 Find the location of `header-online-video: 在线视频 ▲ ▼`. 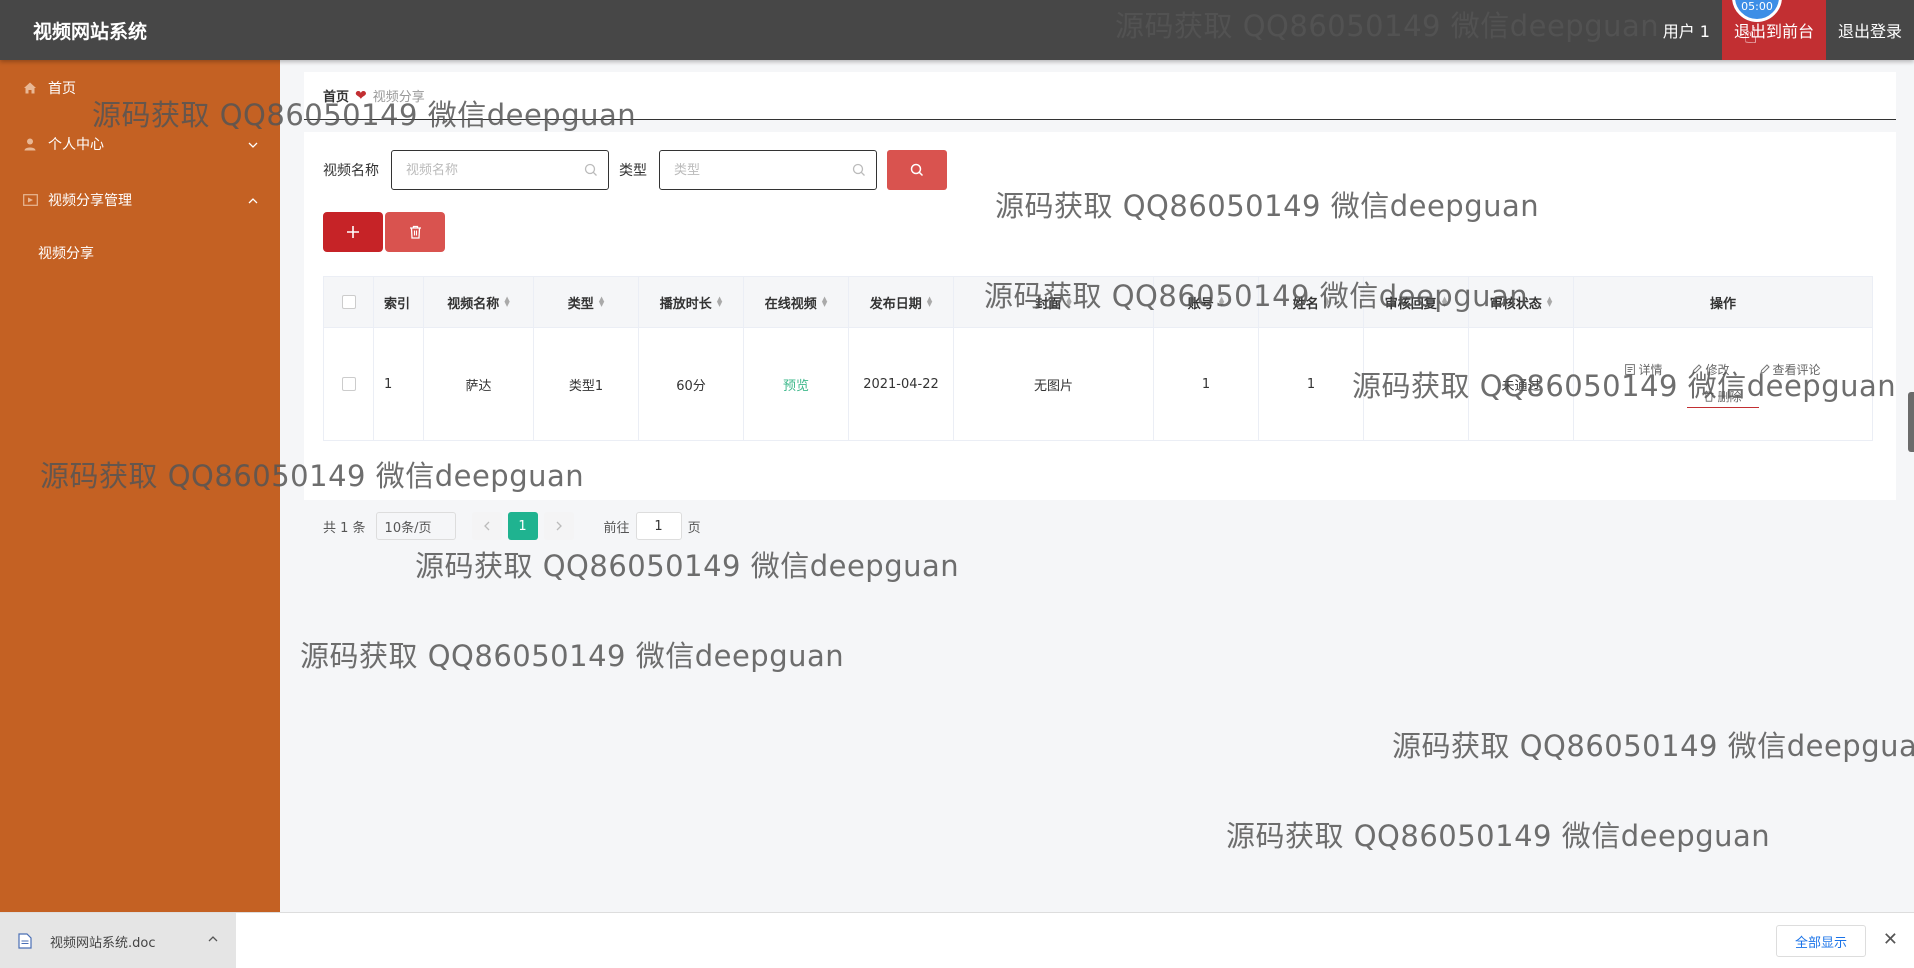

header-online-video: 在线视频 ▲ ▼ is located at coordinates (796, 302).